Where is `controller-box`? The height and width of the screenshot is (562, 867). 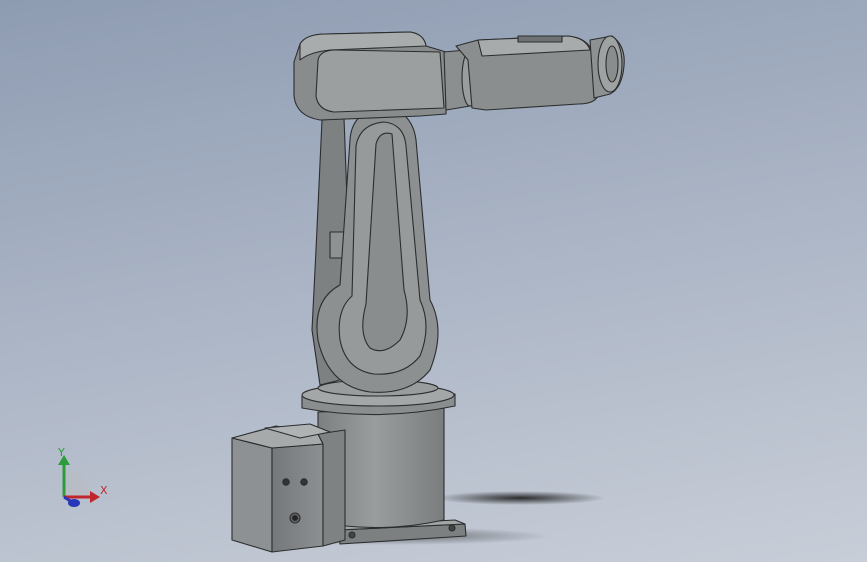 controller-box is located at coordinates (288, 488).